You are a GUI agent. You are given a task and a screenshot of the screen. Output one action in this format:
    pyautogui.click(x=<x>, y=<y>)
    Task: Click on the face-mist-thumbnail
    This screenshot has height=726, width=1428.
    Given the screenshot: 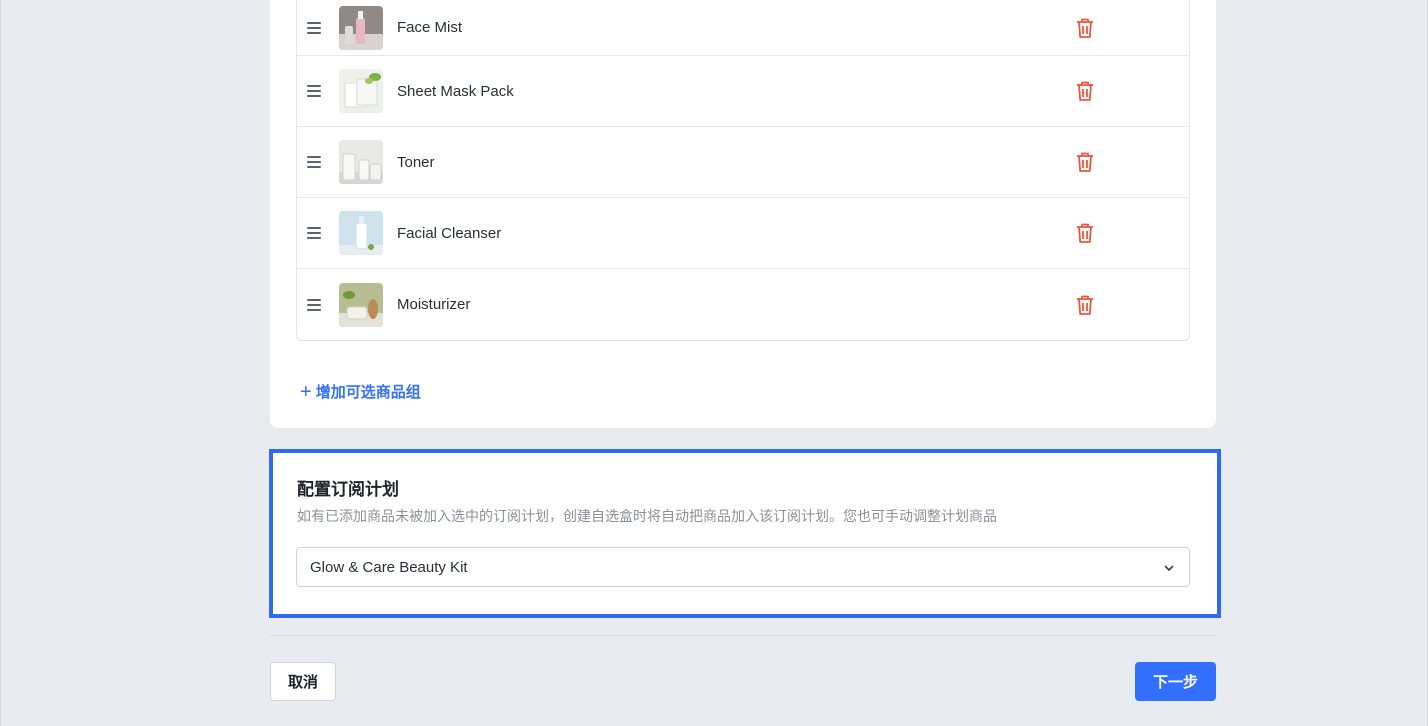 What is the action you would take?
    pyautogui.click(x=361, y=27)
    